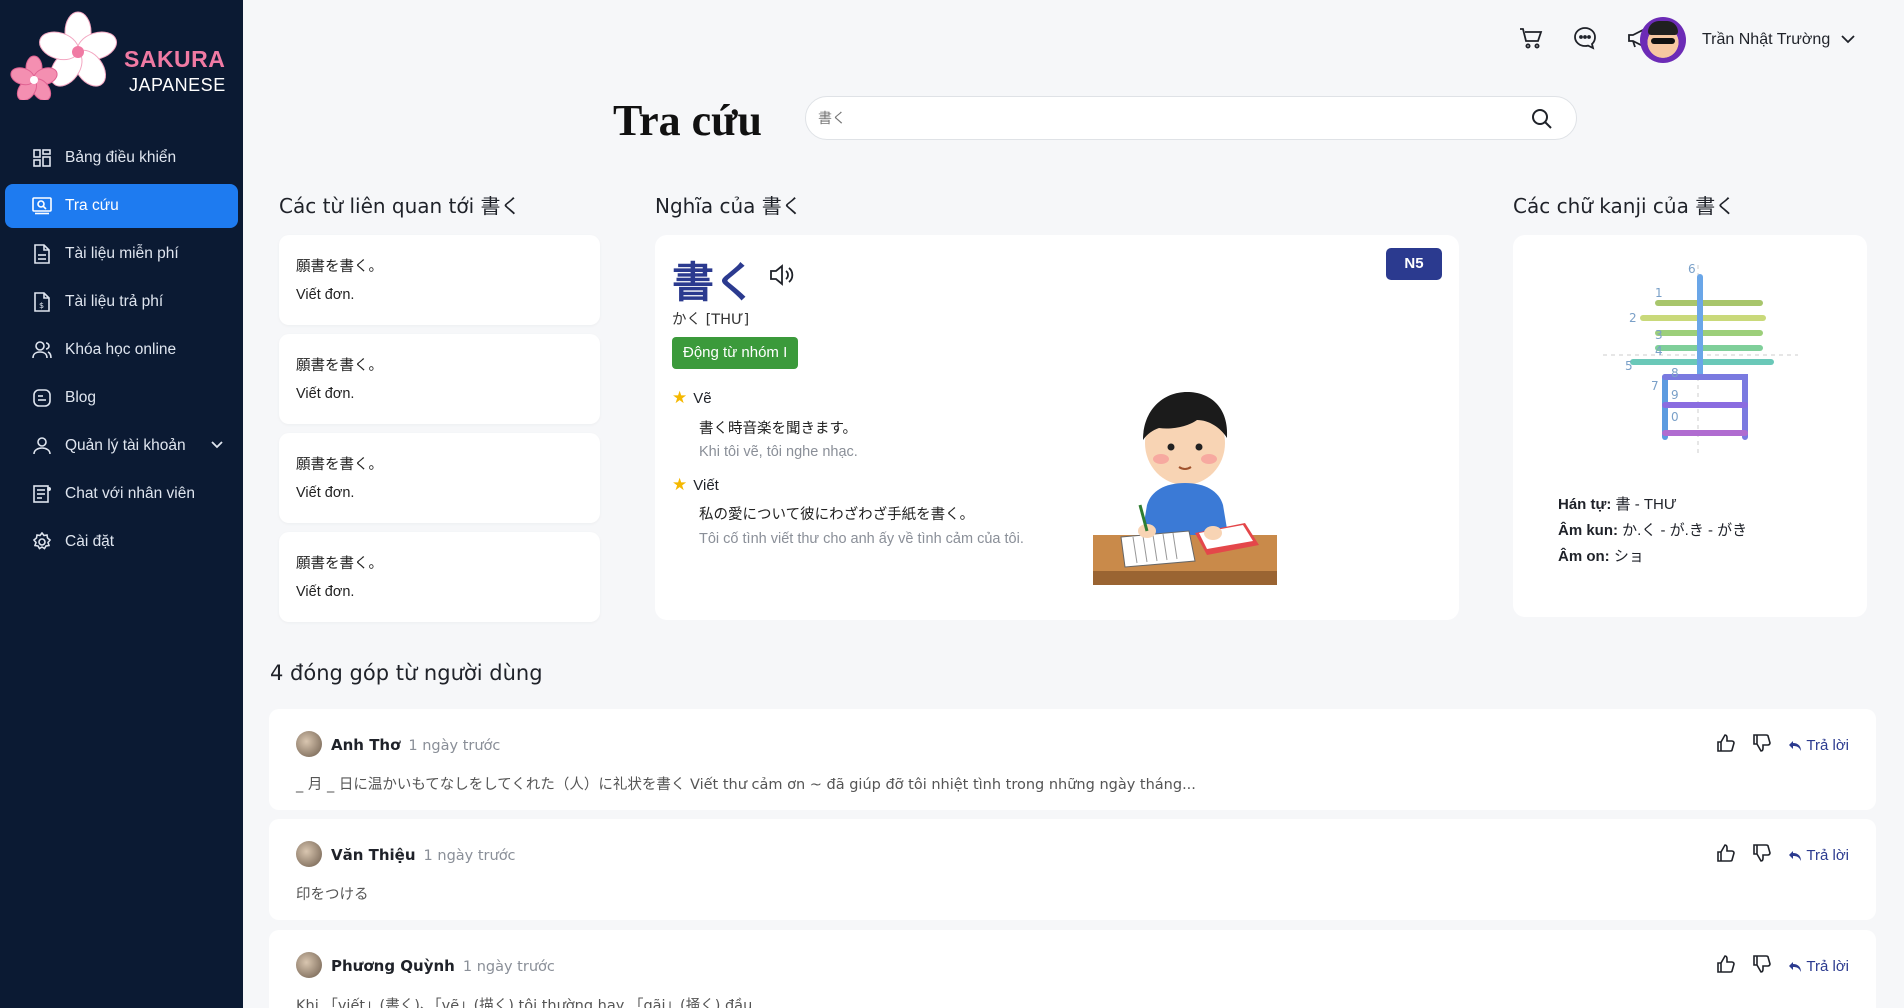 This screenshot has height=1008, width=1904. Describe the element at coordinates (114, 301) in the screenshot. I see `sidebar-item-label: Tài liệu trả phí` at that location.